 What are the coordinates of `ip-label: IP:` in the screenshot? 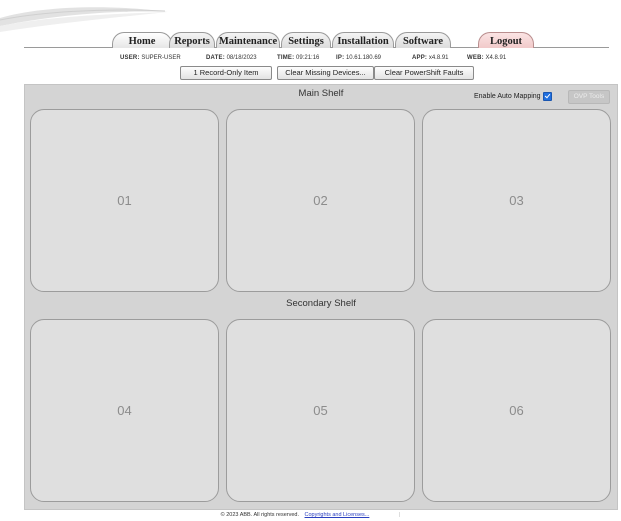 It's located at (340, 58).